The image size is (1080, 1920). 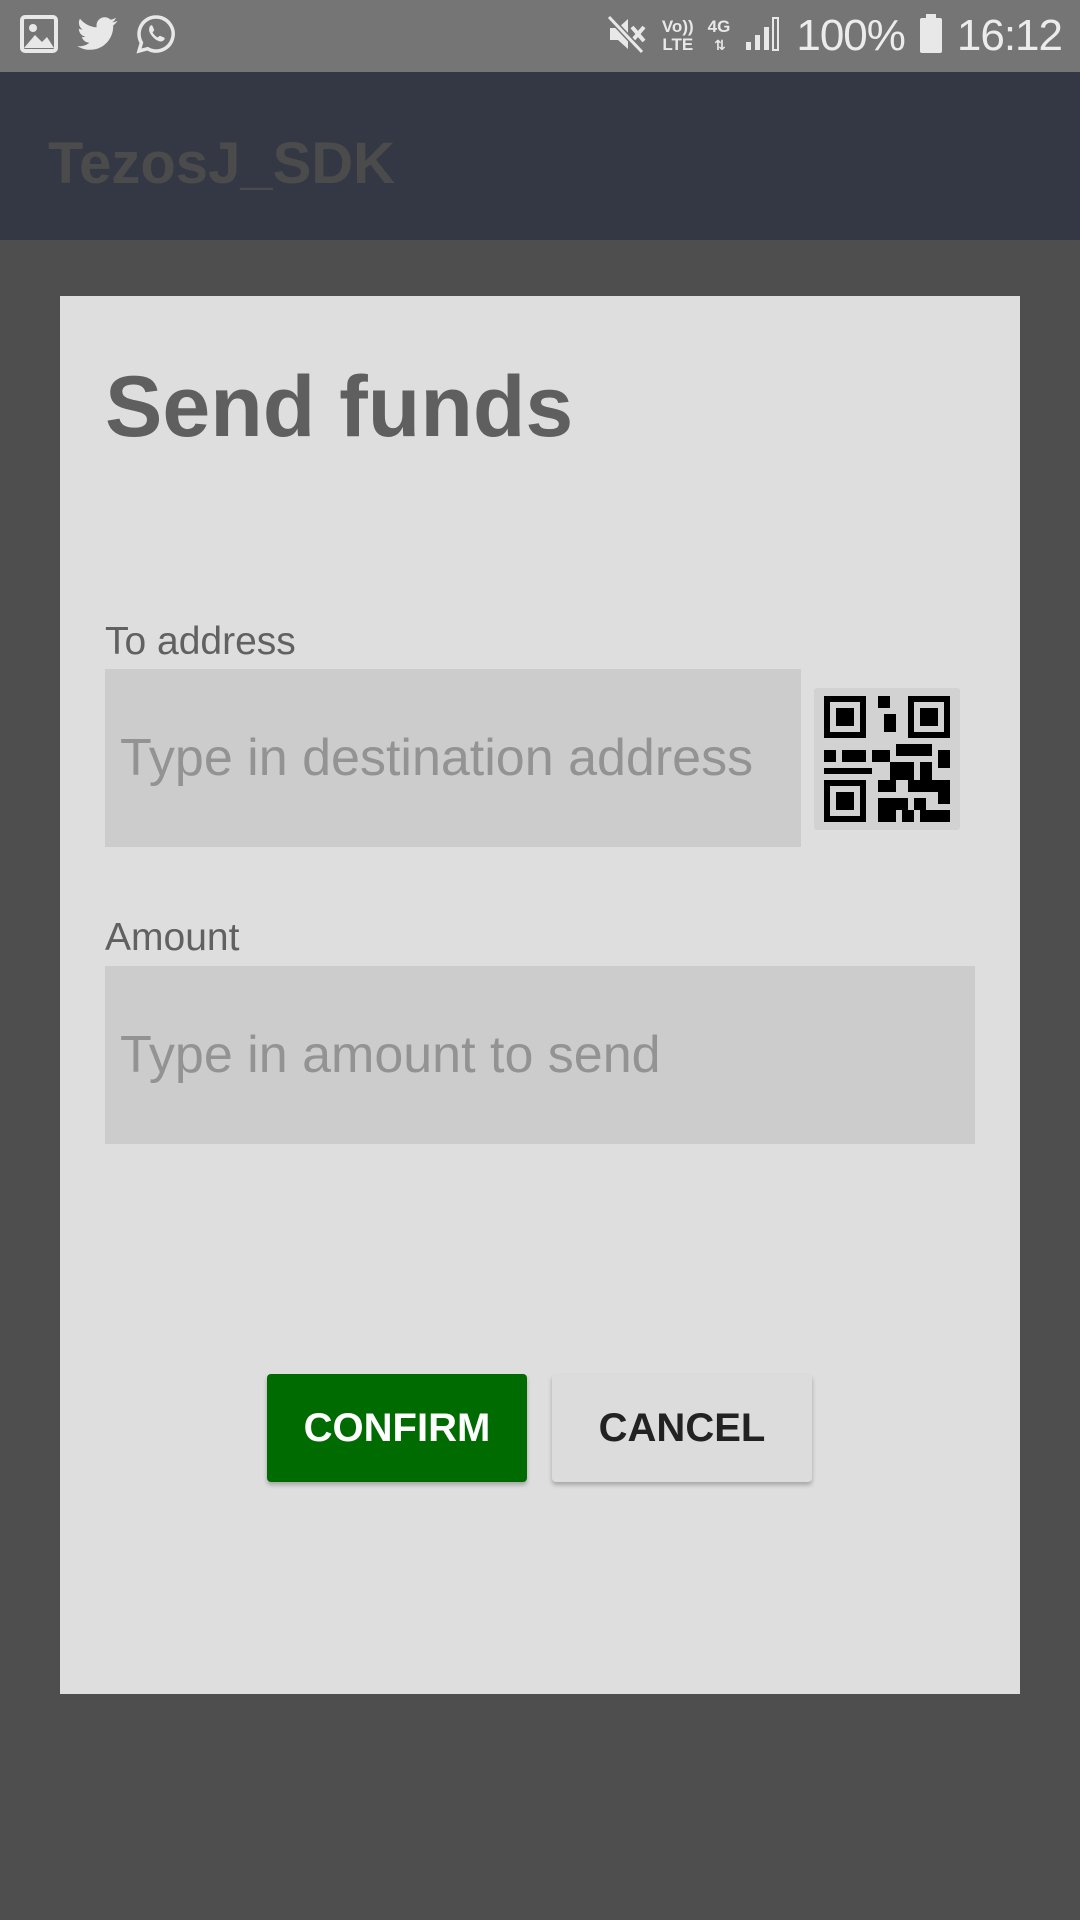 I want to click on system-icons: Vo)) LTE 4G ⇅ 100% 16:12, so click(x=834, y=36).